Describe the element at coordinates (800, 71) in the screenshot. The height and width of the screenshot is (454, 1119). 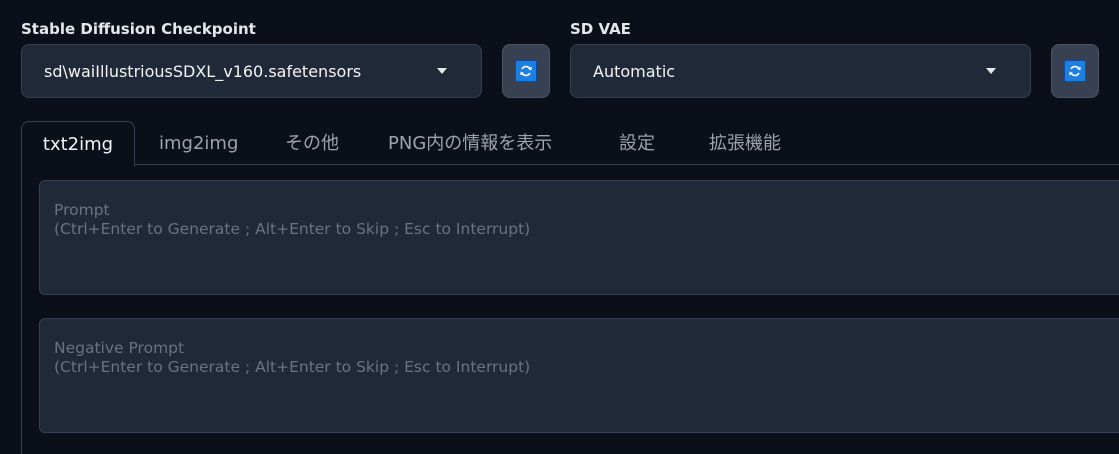
I see `vae-dropdown: Automatic` at that location.